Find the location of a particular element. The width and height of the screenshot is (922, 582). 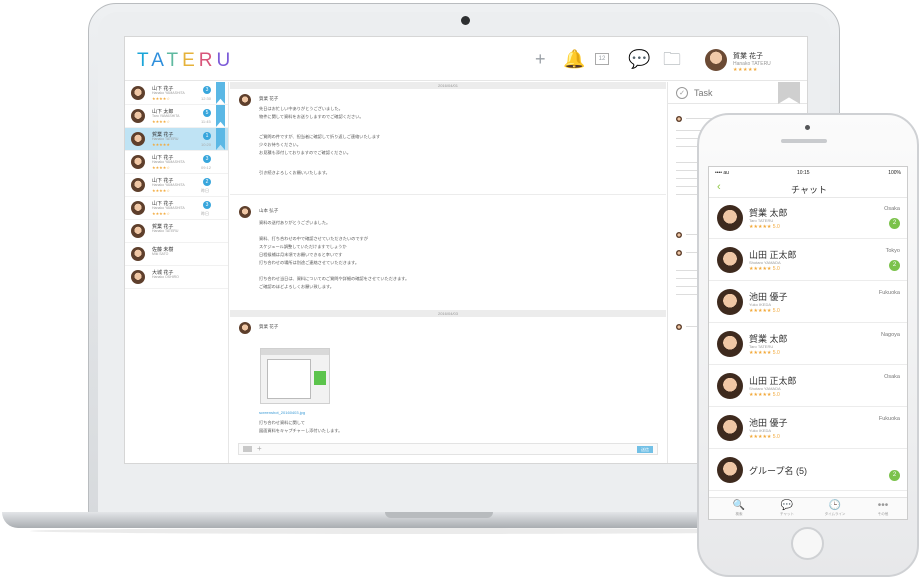

task-header: ✓ Task is located at coordinates (737, 93).